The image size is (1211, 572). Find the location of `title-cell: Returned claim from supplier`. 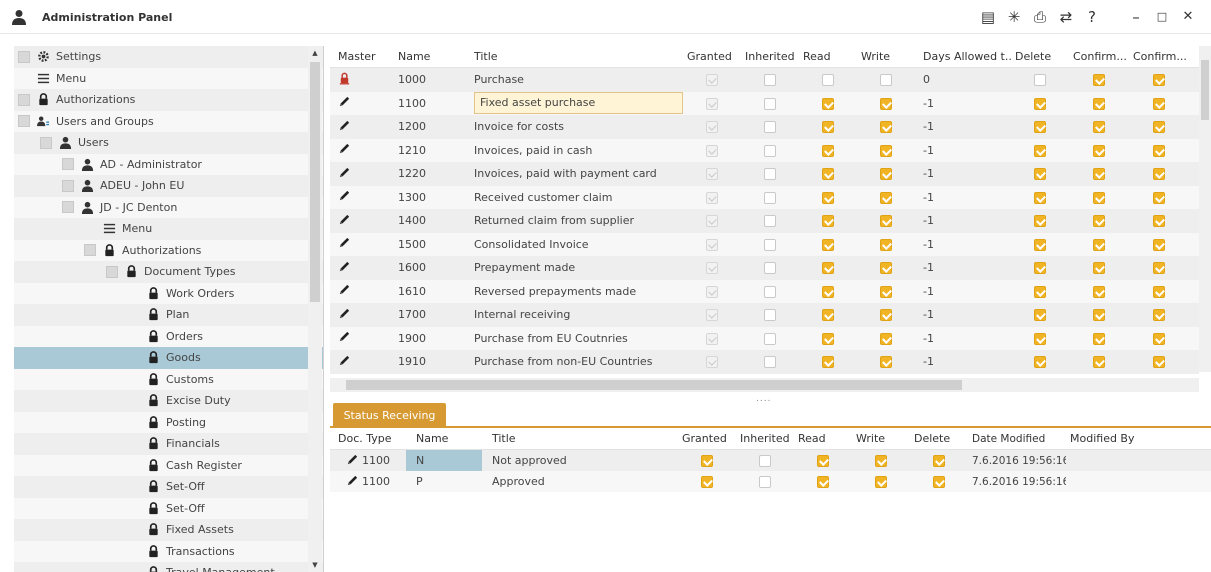

title-cell: Returned claim from supplier is located at coordinates (575, 220).